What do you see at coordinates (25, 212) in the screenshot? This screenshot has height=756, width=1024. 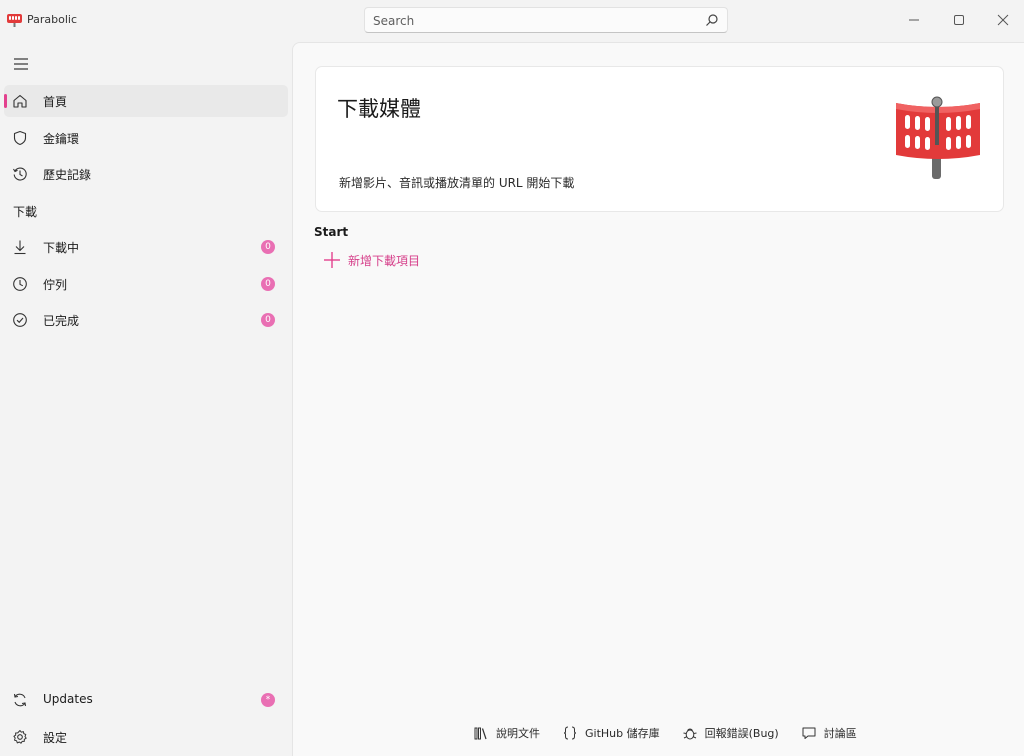 I see `section-header-downloads: 下載` at bounding box center [25, 212].